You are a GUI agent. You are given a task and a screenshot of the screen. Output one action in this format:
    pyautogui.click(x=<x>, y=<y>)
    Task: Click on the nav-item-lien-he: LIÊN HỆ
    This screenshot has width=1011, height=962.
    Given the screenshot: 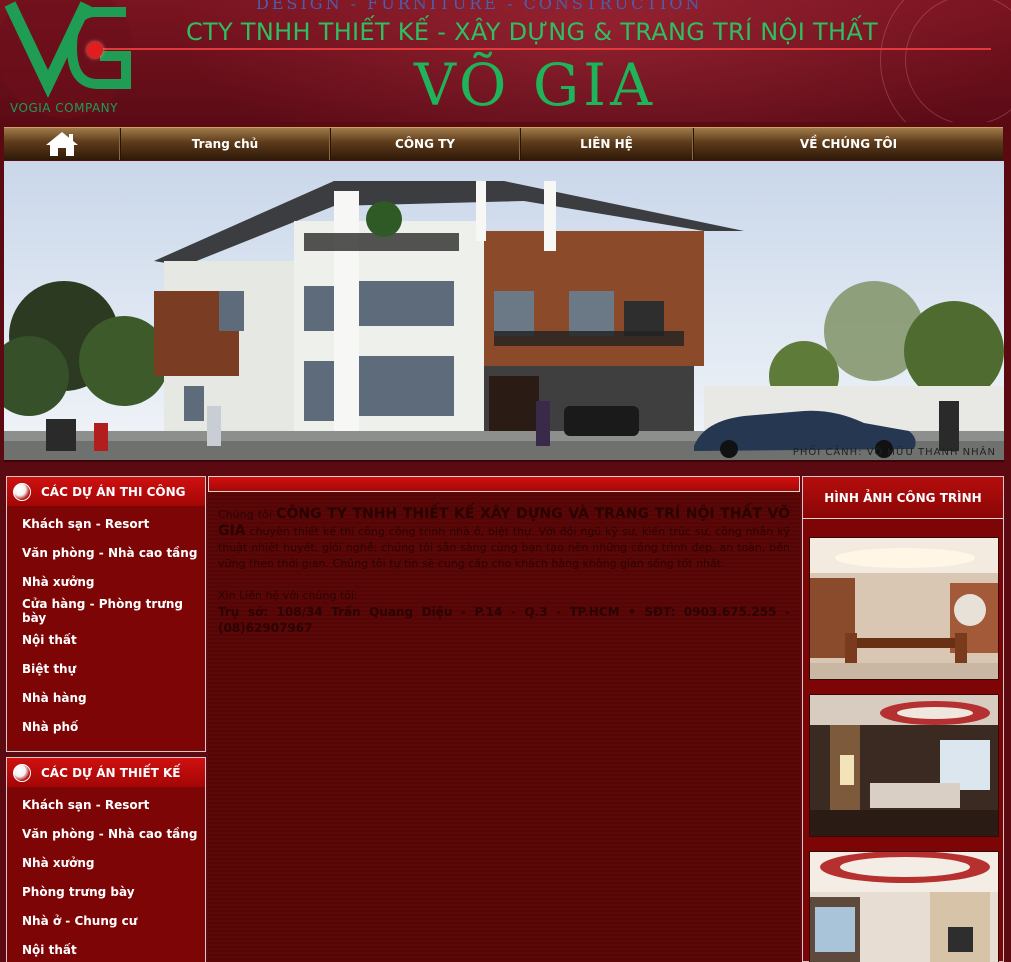 What is the action you would take?
    pyautogui.click(x=606, y=144)
    